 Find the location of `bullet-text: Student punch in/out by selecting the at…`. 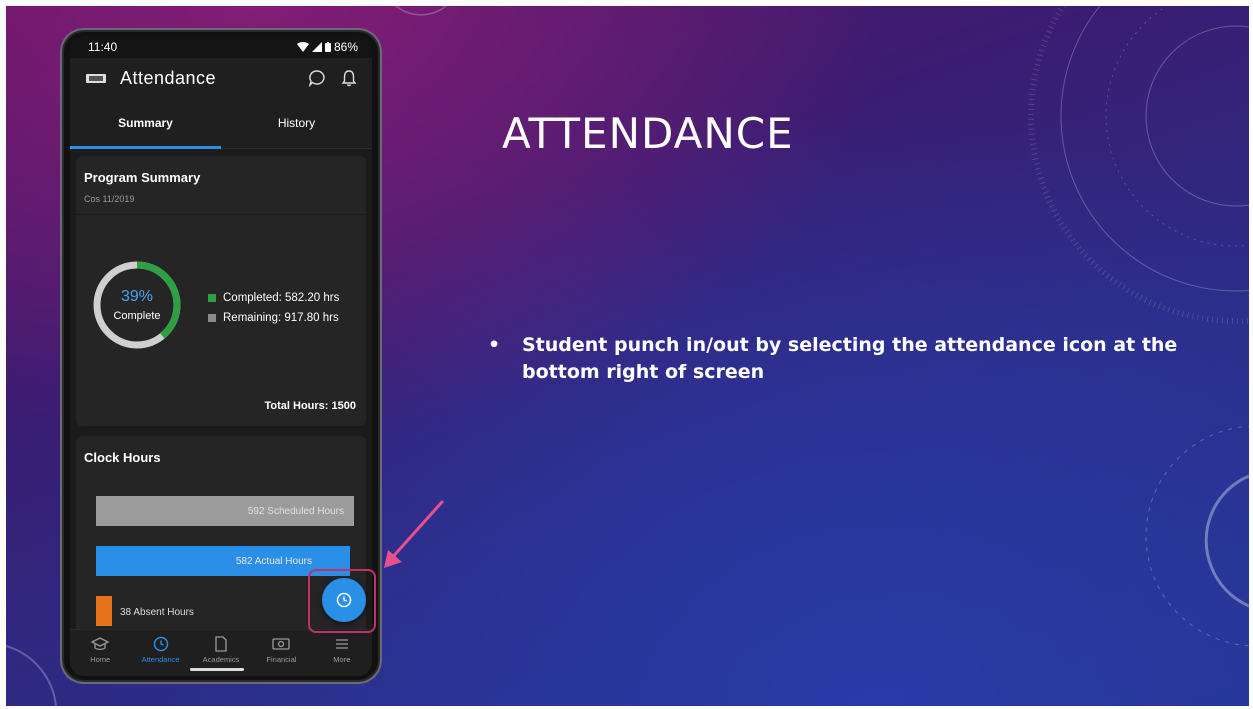

bullet-text: Student punch in/out by selecting the at… is located at coordinates (850, 358).